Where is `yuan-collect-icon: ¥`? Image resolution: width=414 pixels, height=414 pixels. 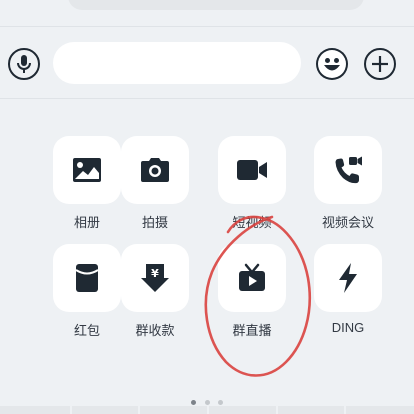 yuan-collect-icon: ¥ is located at coordinates (155, 278).